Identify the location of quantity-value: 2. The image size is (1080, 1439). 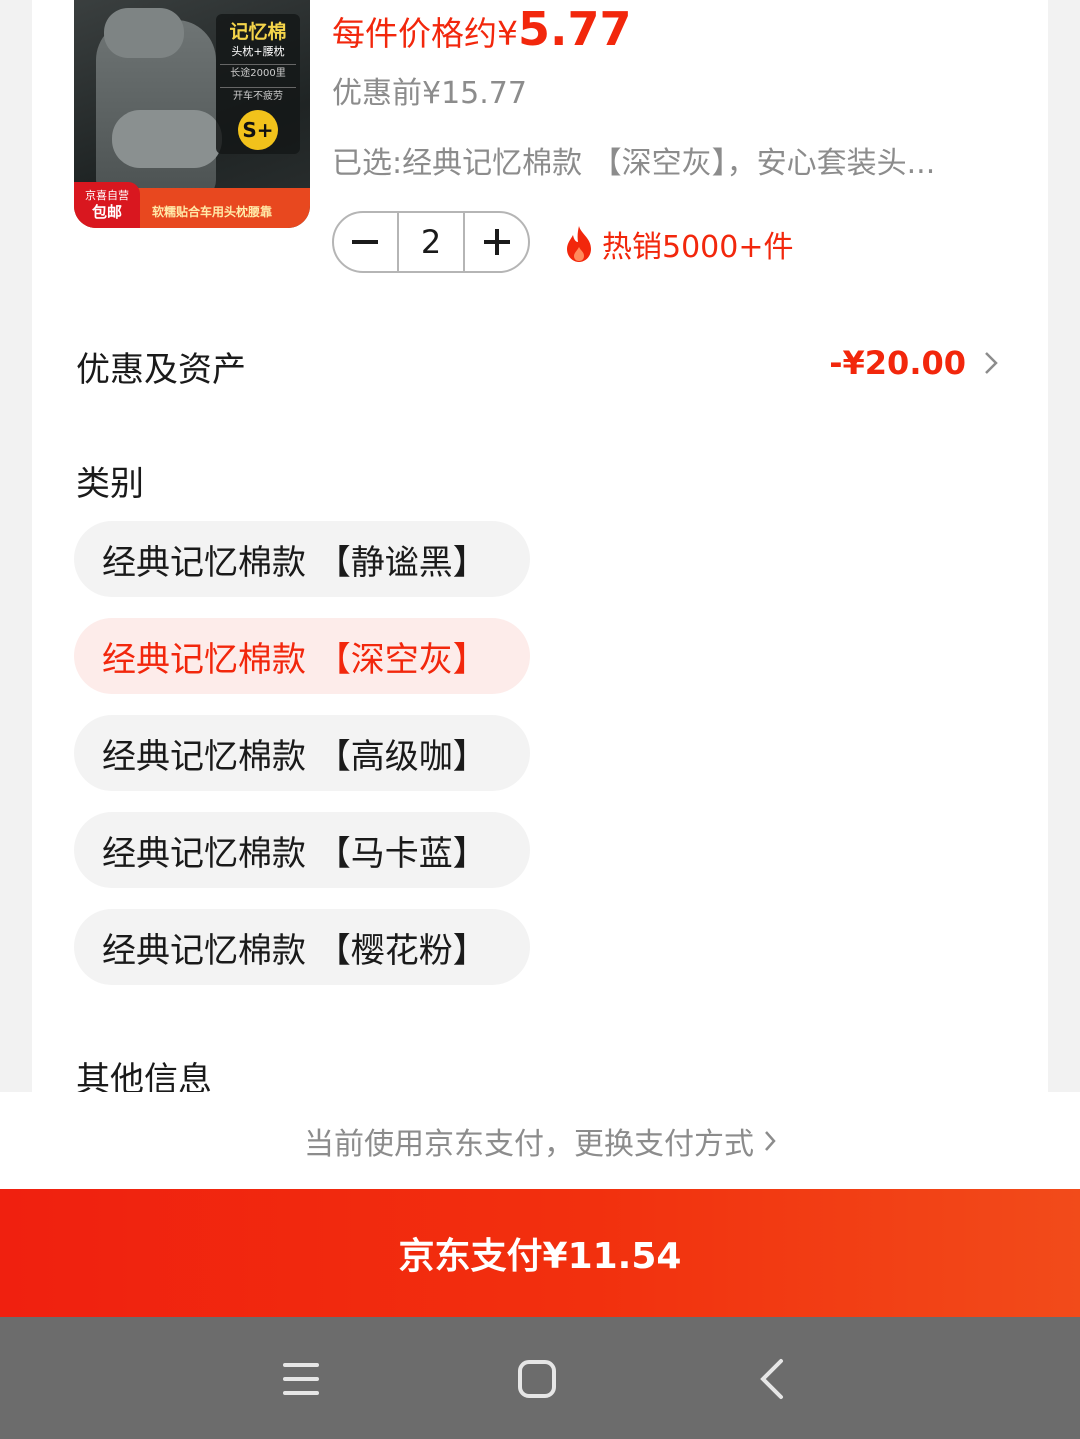
(431, 242).